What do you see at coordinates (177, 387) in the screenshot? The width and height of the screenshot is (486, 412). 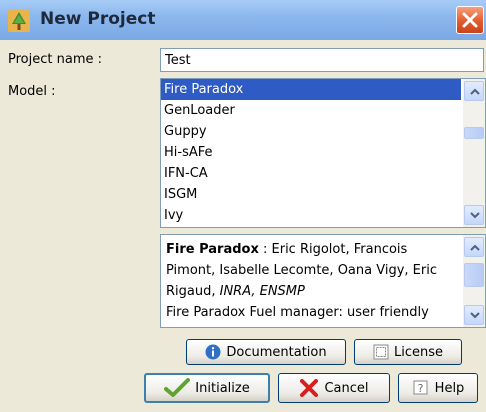 I see `checkmark-icon` at bounding box center [177, 387].